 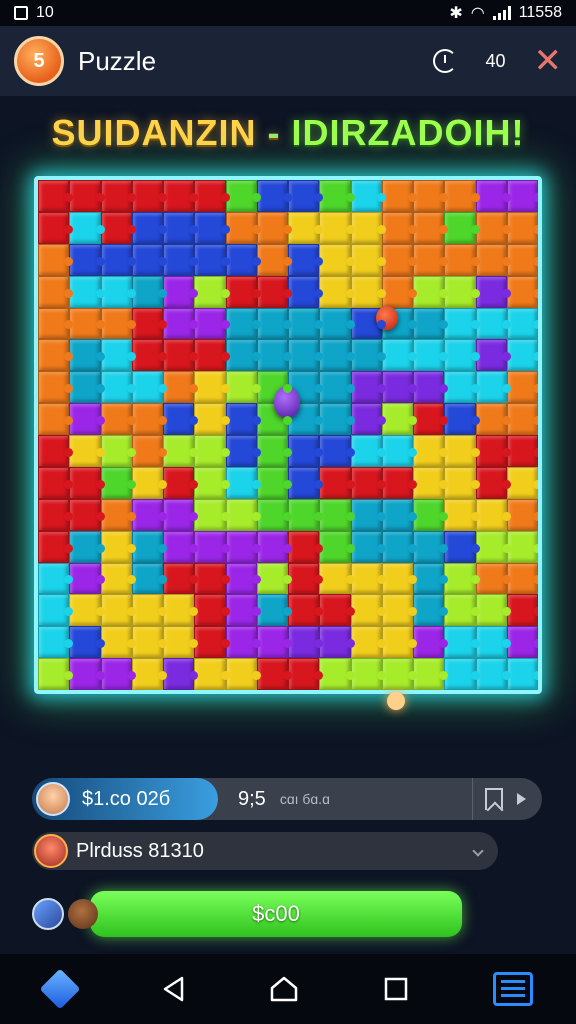 I want to click on board-handle, so click(x=396, y=701).